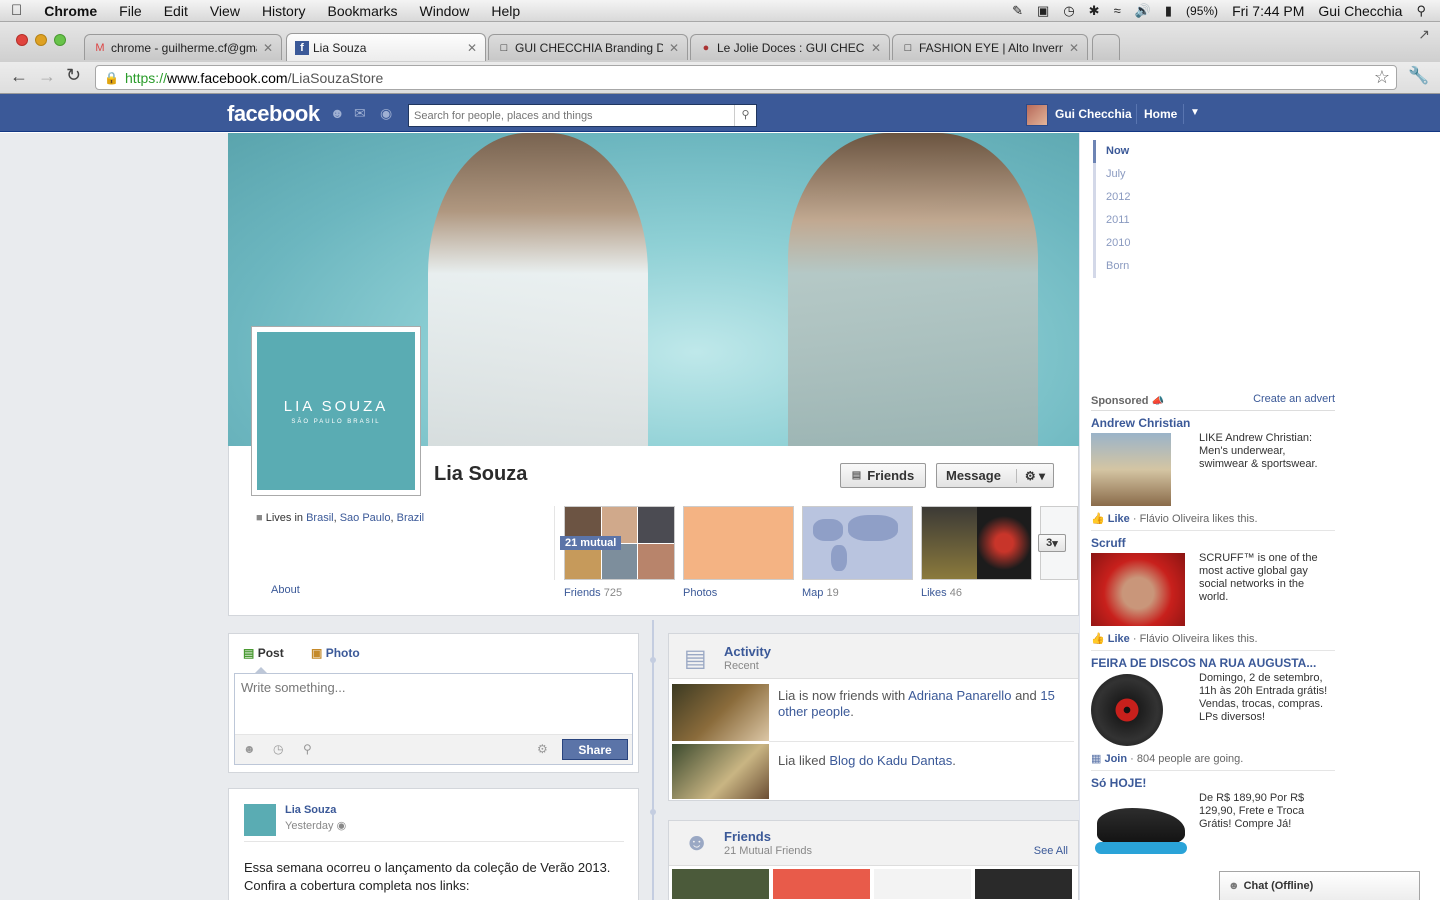 This screenshot has width=1440, height=900. What do you see at coordinates (812, 593) in the screenshot?
I see `tile-label: Map` at bounding box center [812, 593].